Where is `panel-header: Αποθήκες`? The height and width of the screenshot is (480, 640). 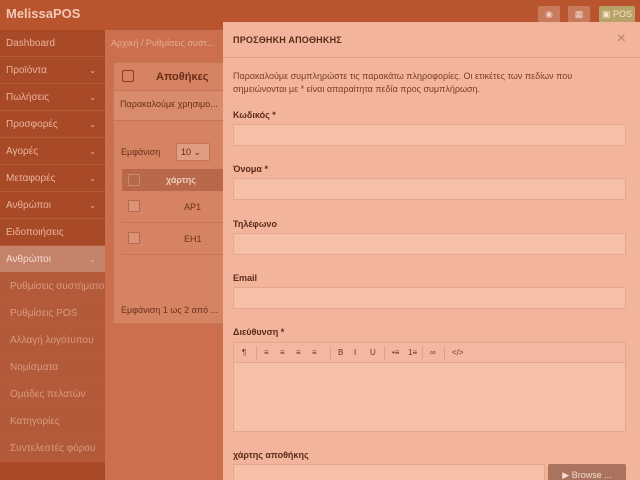 panel-header: Αποθήκες is located at coordinates (169, 77).